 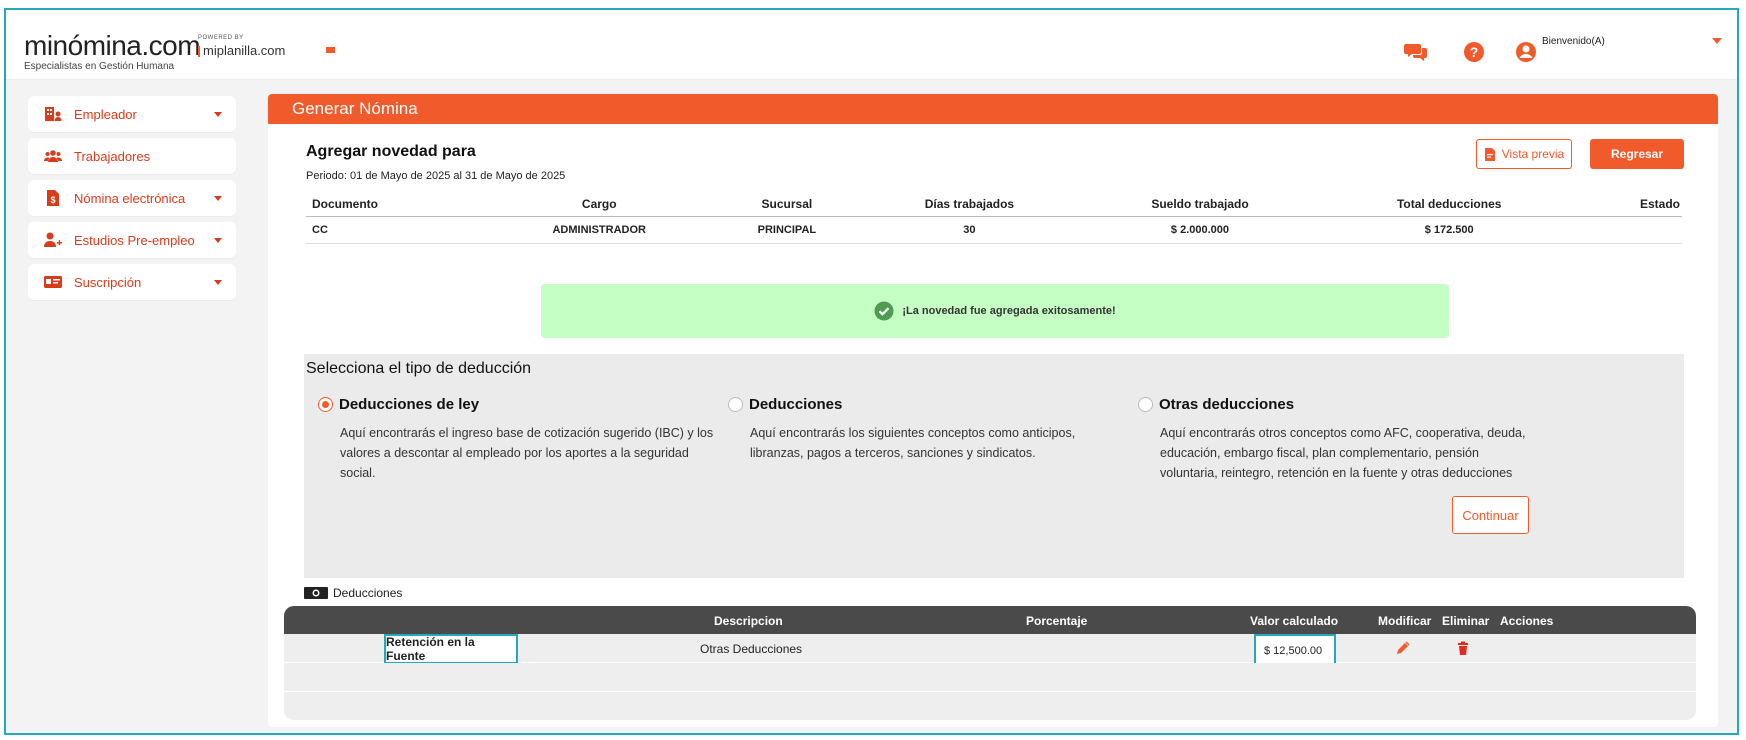 What do you see at coordinates (1637, 154) in the screenshot?
I see `back-button: Regresar` at bounding box center [1637, 154].